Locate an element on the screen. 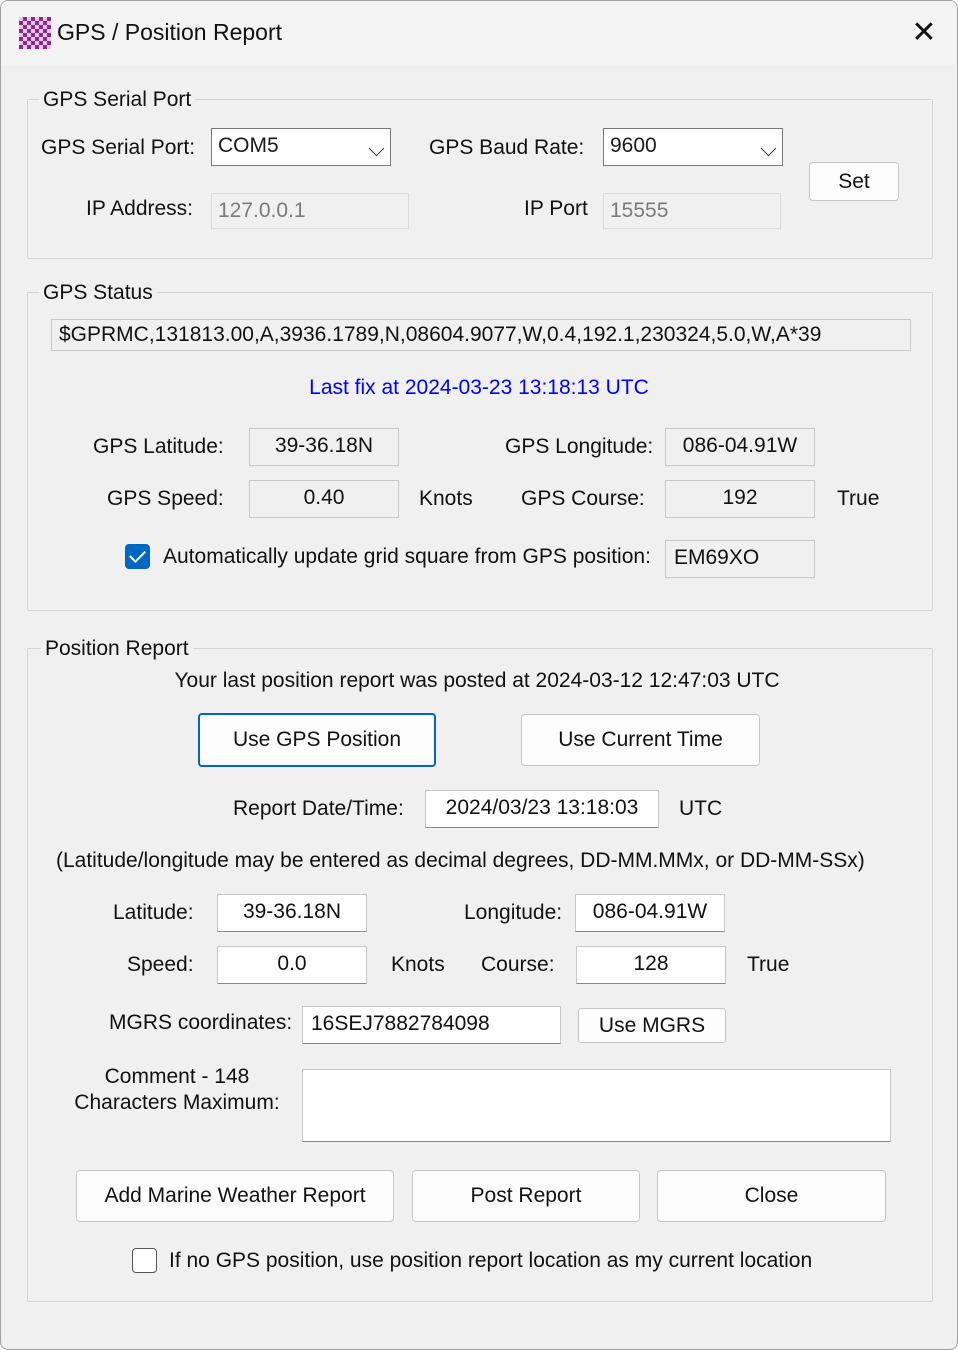 Image resolution: width=958 pixels, height=1350 pixels. fallback-location-checkbox is located at coordinates (144, 1260).